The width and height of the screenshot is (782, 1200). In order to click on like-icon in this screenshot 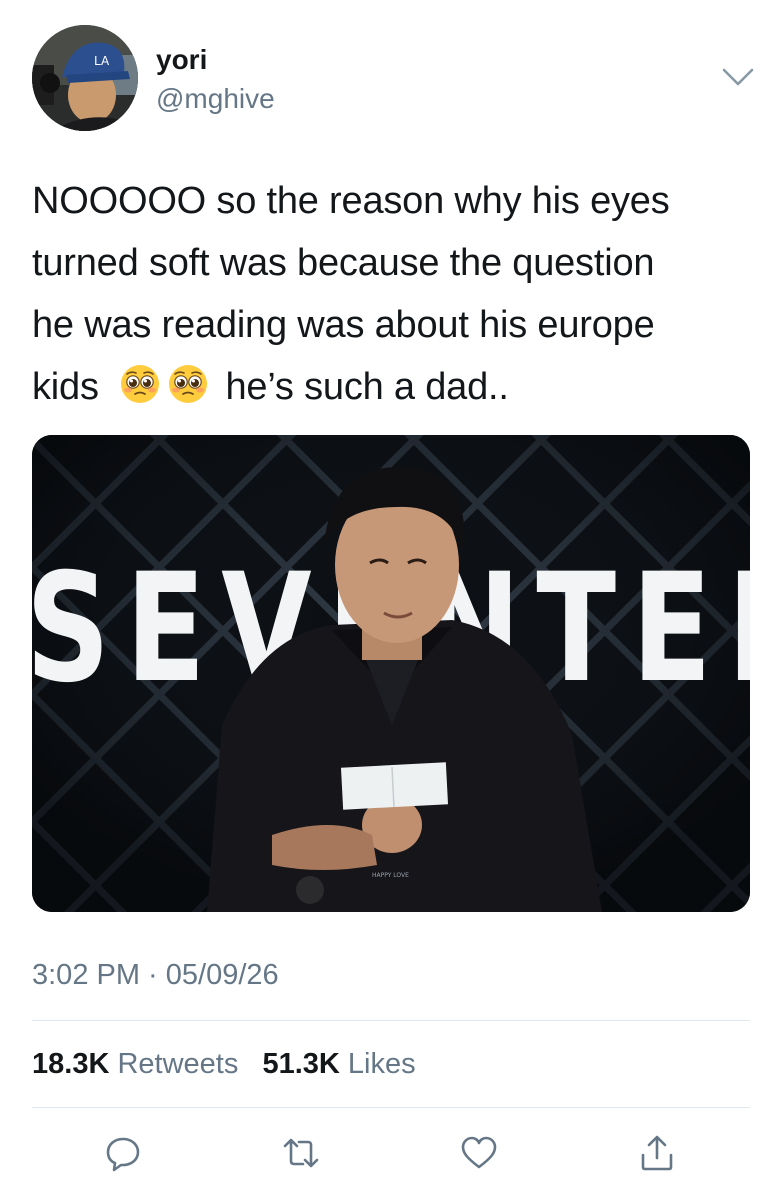, I will do `click(479, 1153)`.